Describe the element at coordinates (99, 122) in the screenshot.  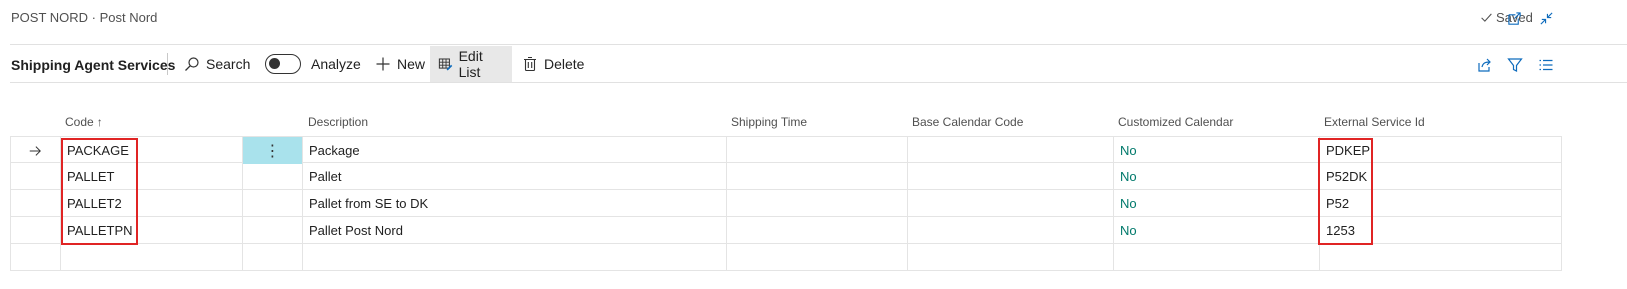
I see `sort-ascending-icon: ↑` at that location.